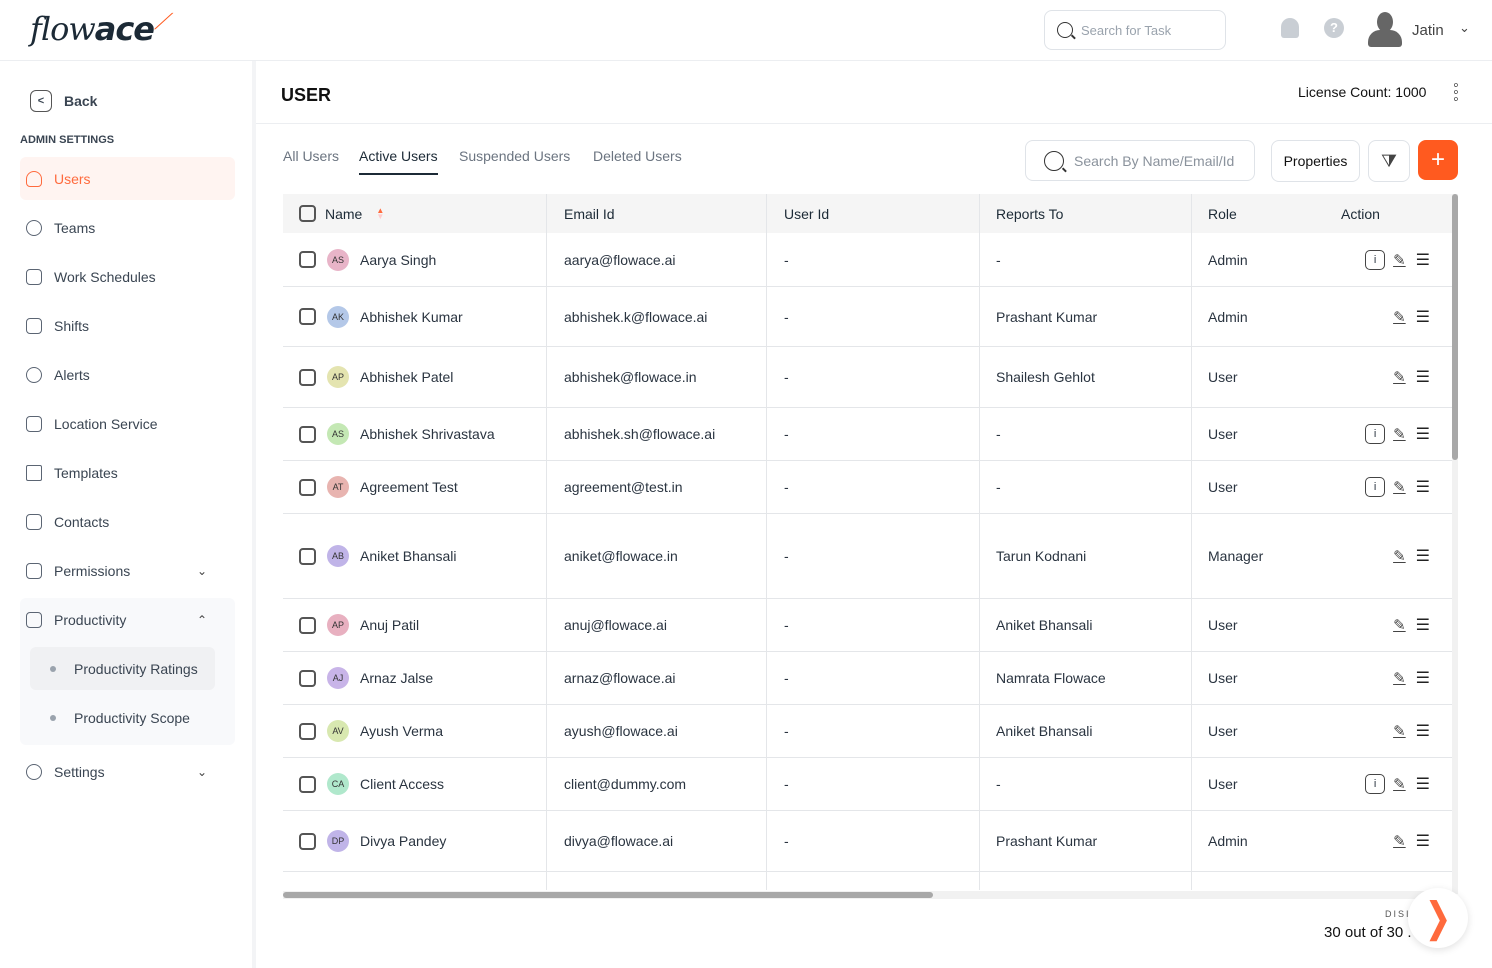  Describe the element at coordinates (402, 784) in the screenshot. I see `user-name: Client Access` at that location.